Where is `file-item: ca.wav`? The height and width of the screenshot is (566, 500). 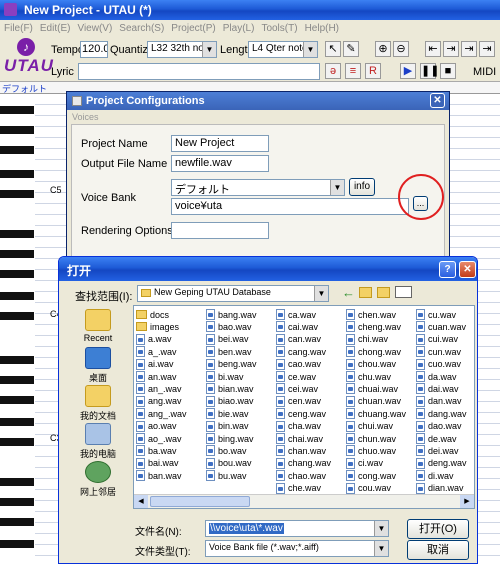 file-item: ca.wav is located at coordinates (296, 314).